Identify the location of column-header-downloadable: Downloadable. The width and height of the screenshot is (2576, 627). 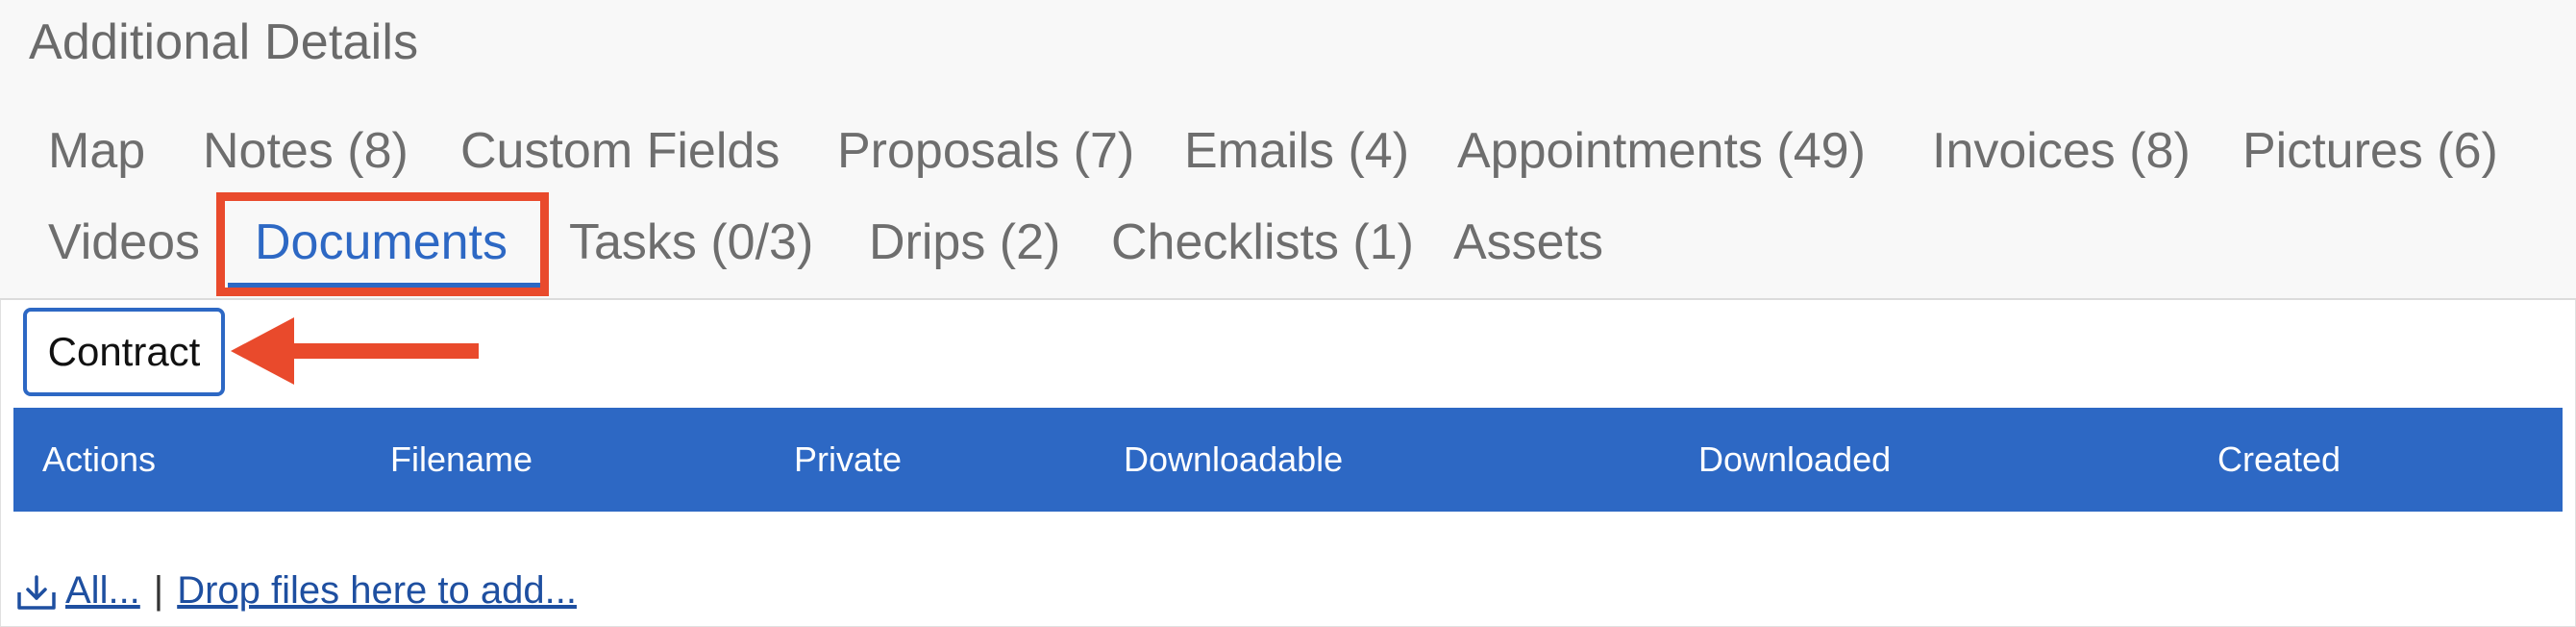
(1234, 460).